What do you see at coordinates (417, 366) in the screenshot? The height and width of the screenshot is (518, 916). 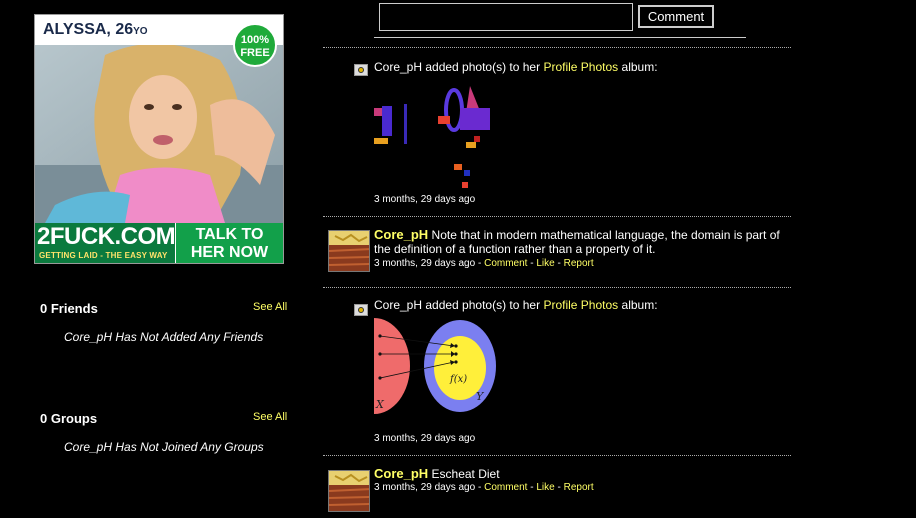 I see `feed-photo-thumbnail: X f(x) Y` at bounding box center [417, 366].